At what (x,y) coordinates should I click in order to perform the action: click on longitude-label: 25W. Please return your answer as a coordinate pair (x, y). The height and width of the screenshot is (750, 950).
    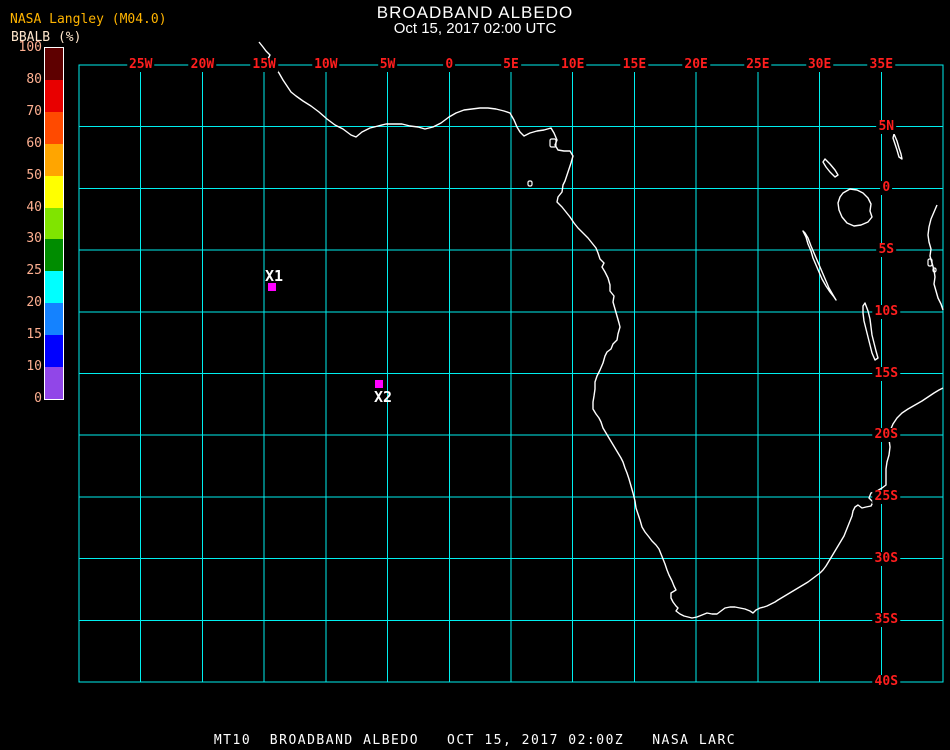
    Looking at the image, I should click on (140, 64).